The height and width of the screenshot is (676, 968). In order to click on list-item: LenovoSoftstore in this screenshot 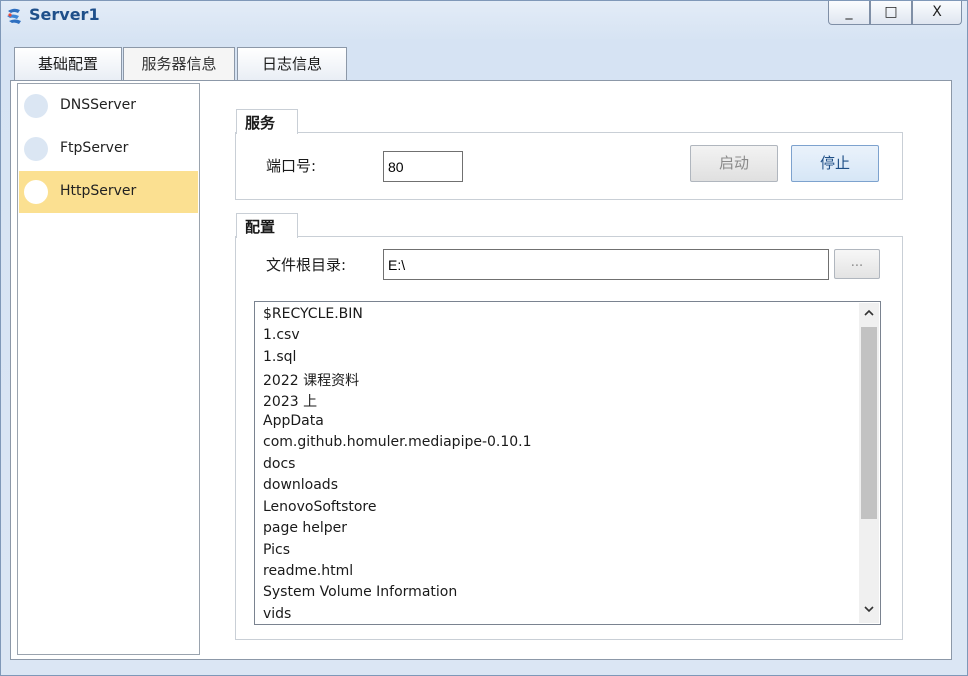, I will do `click(320, 507)`.